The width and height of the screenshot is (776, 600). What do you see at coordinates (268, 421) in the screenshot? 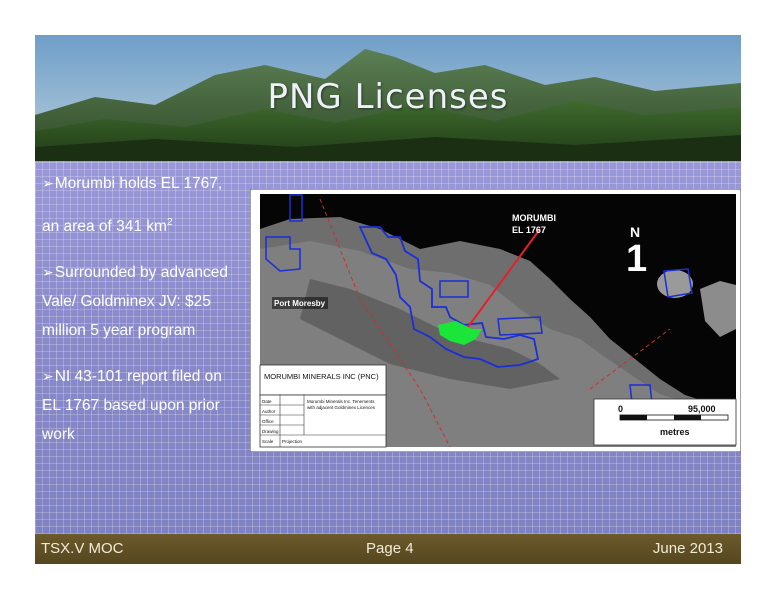
I see `legend-label-office: Office` at bounding box center [268, 421].